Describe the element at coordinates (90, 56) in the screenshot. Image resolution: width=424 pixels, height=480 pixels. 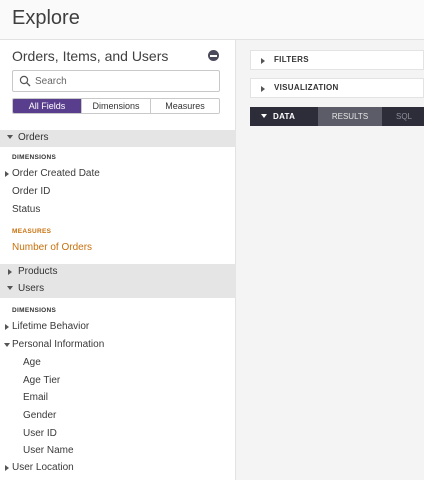
I see `explore-title: Orders, Items, and Users` at that location.